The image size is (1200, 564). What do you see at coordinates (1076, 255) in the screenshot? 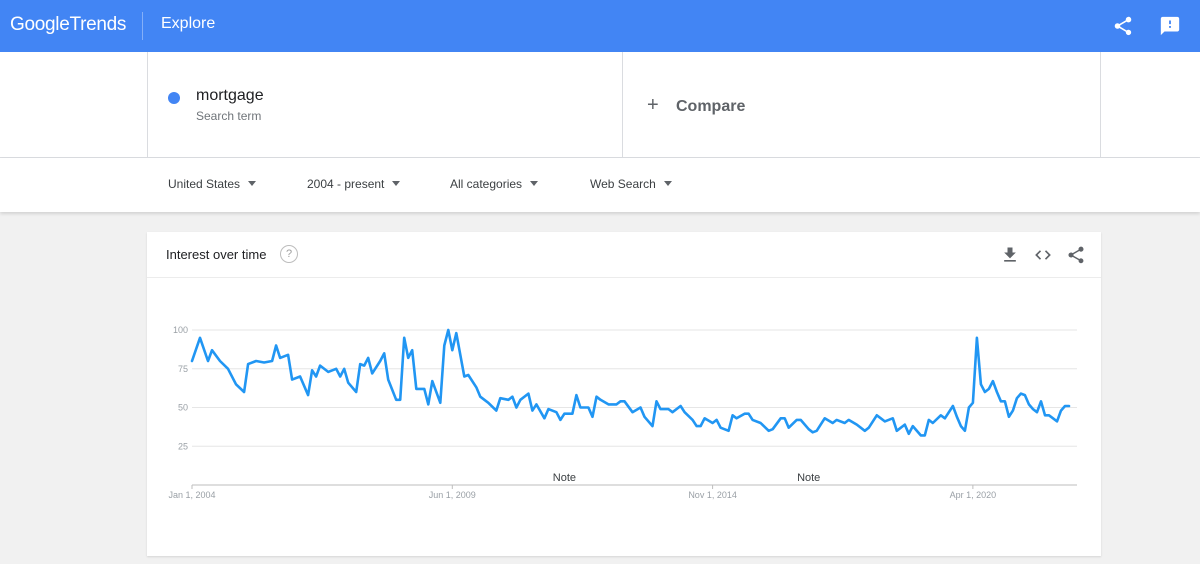
I see `share-icon` at bounding box center [1076, 255].